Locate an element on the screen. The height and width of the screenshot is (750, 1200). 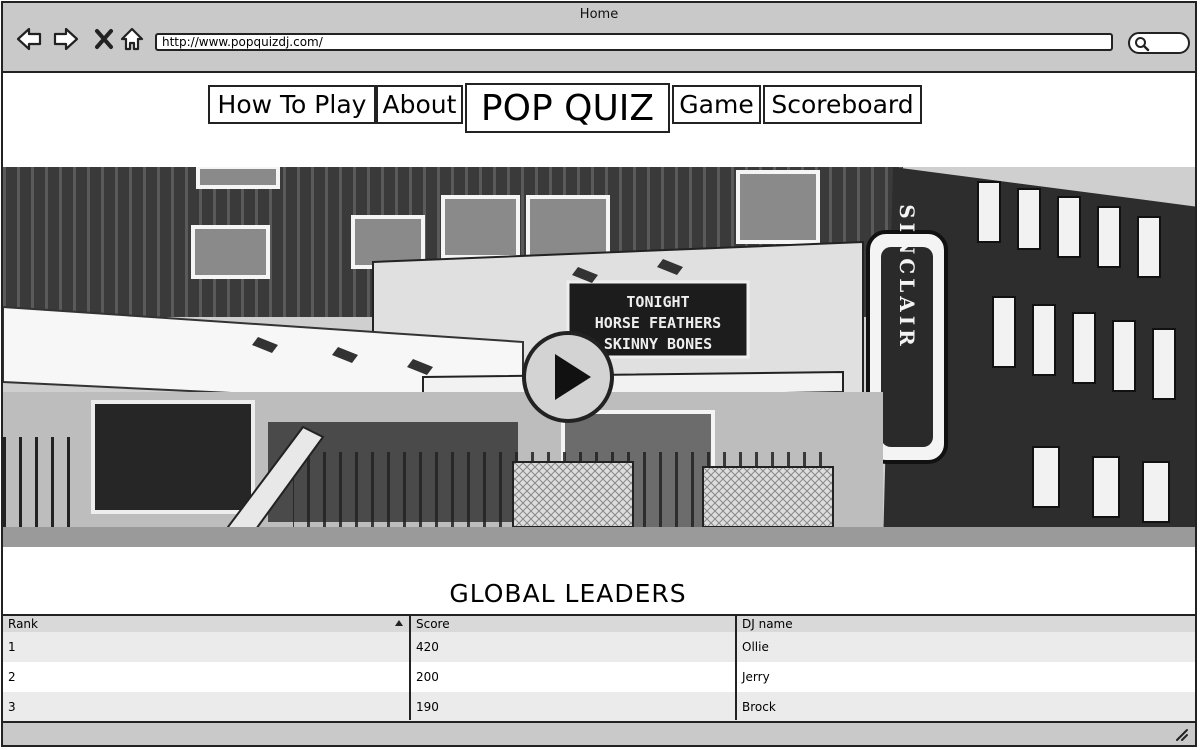
browser-search-input is located at coordinates (1159, 43).